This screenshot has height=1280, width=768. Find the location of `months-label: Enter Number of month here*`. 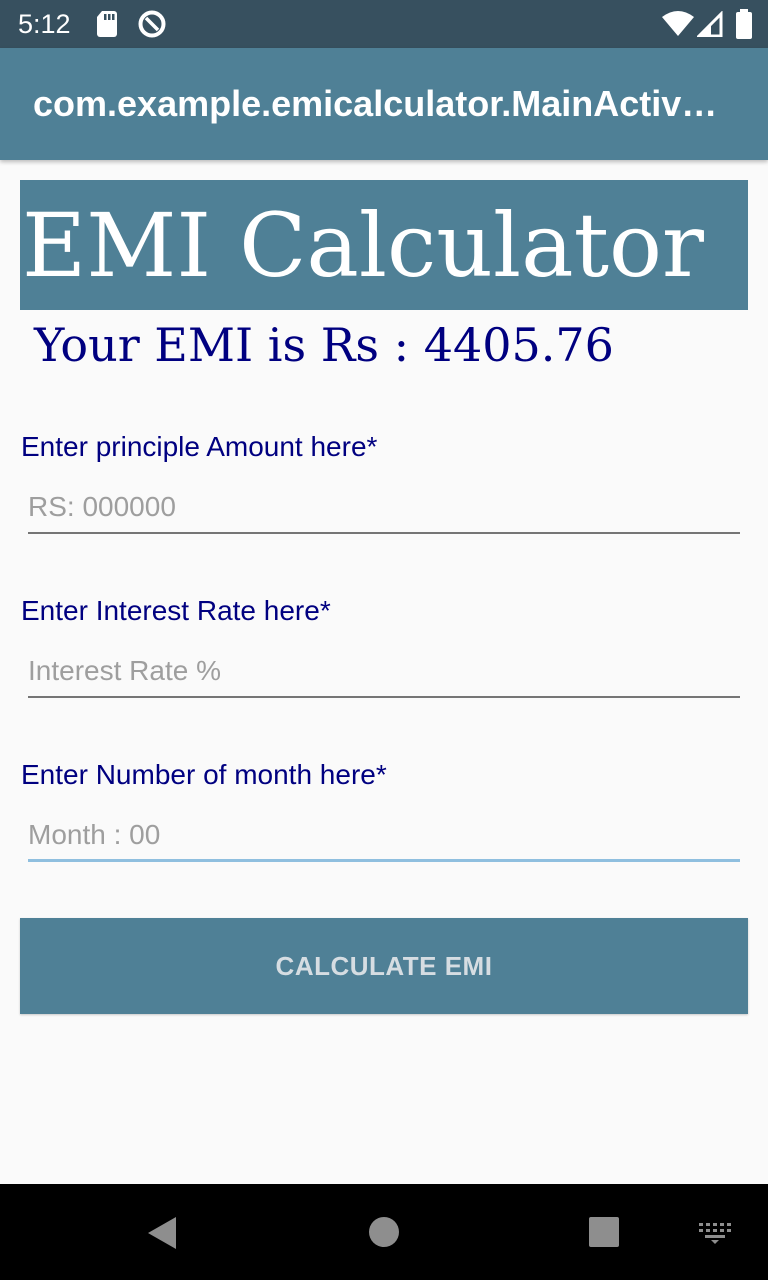

months-label: Enter Number of month here* is located at coordinates (204, 774).